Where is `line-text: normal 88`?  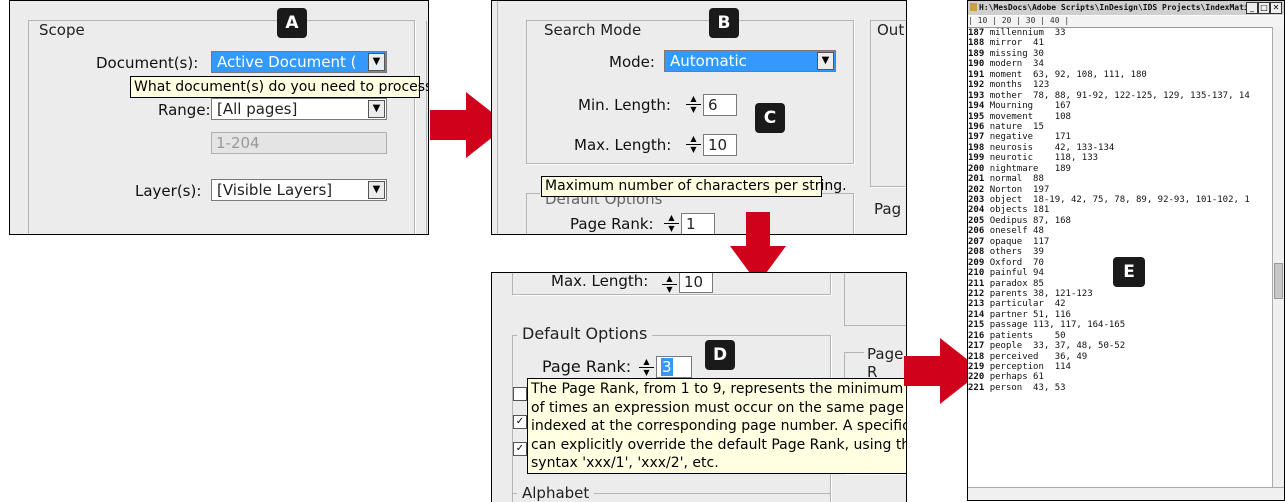
line-text: normal 88 is located at coordinates (1016, 179).